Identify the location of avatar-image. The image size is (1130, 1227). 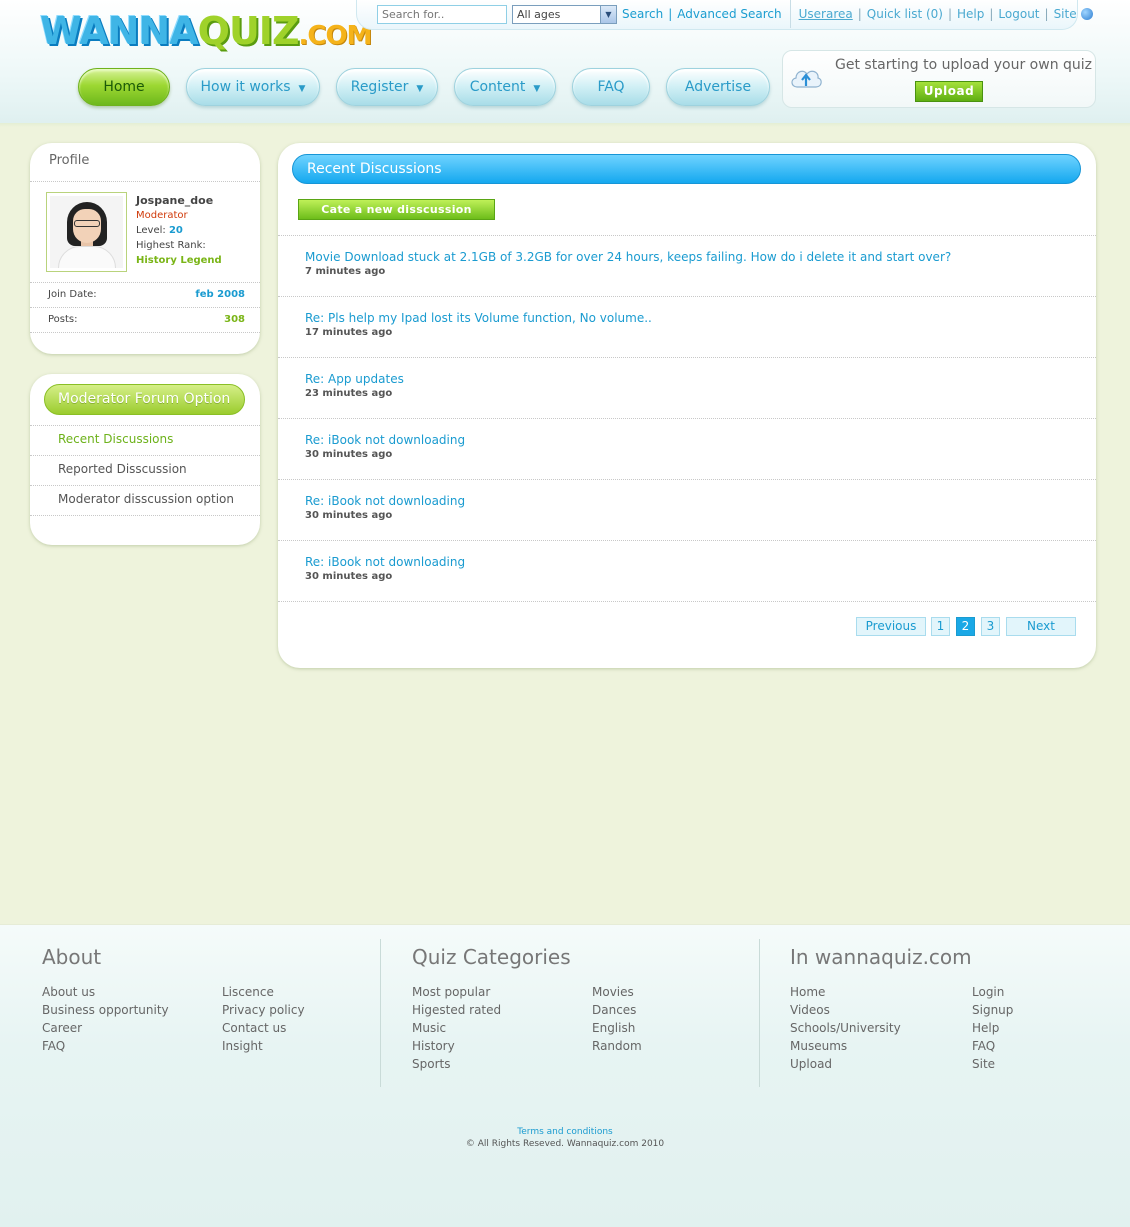
(86, 232).